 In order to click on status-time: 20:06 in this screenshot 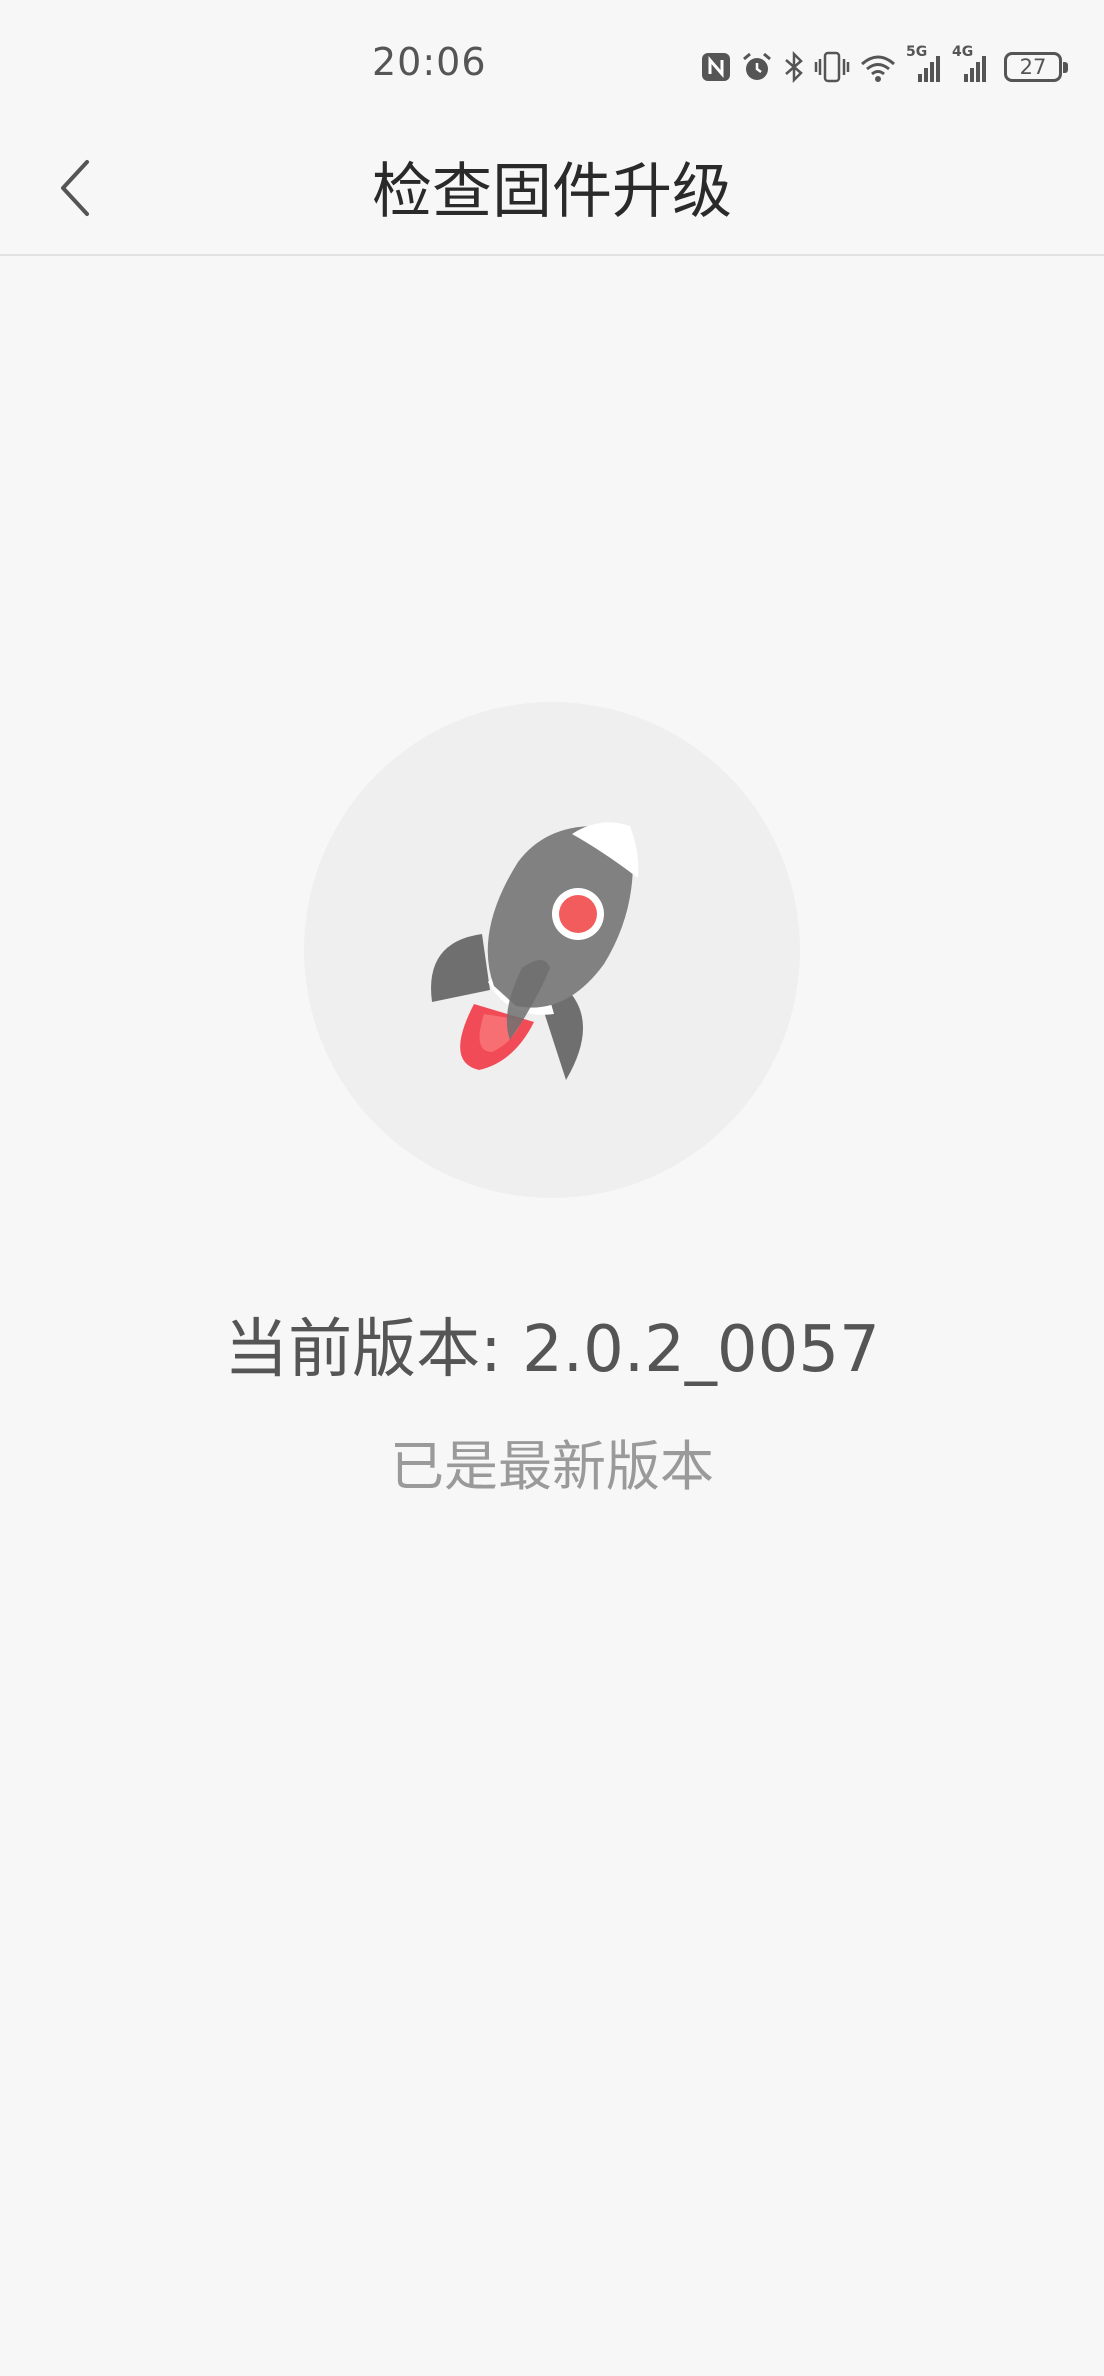, I will do `click(429, 62)`.